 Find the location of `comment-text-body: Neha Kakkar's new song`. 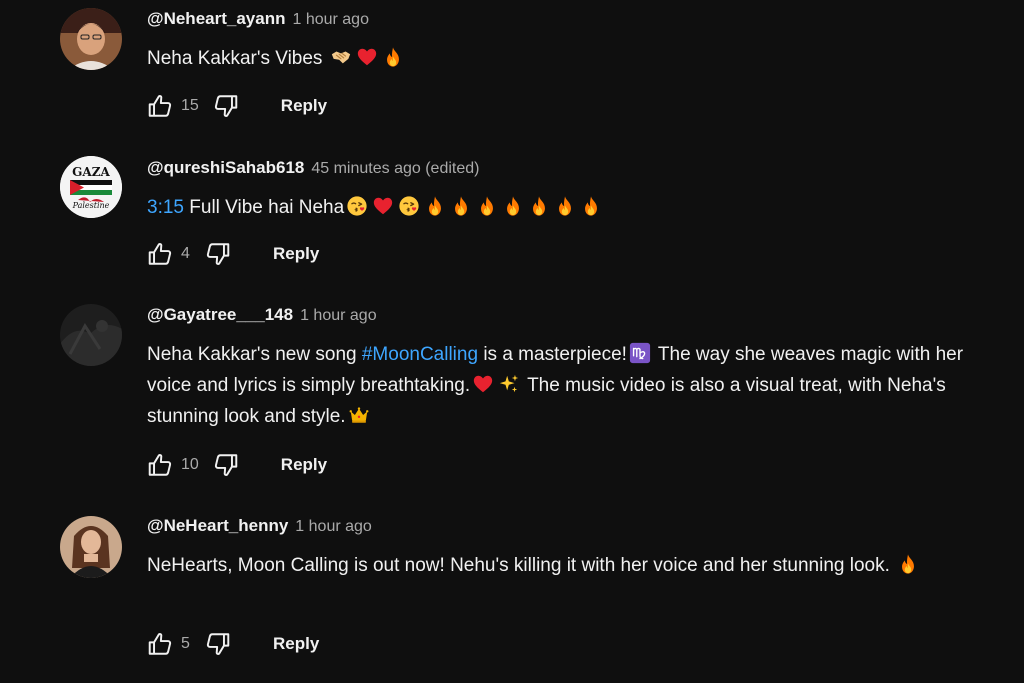

comment-text-body: Neha Kakkar's new song is located at coordinates (252, 354).